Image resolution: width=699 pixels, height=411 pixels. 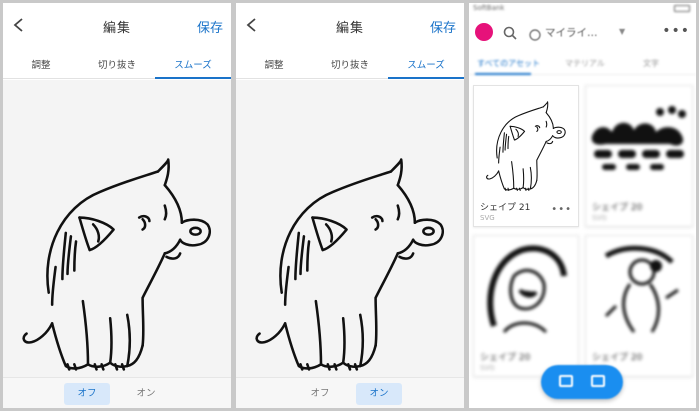 I want to click on blob-shape-image, so click(x=638, y=138).